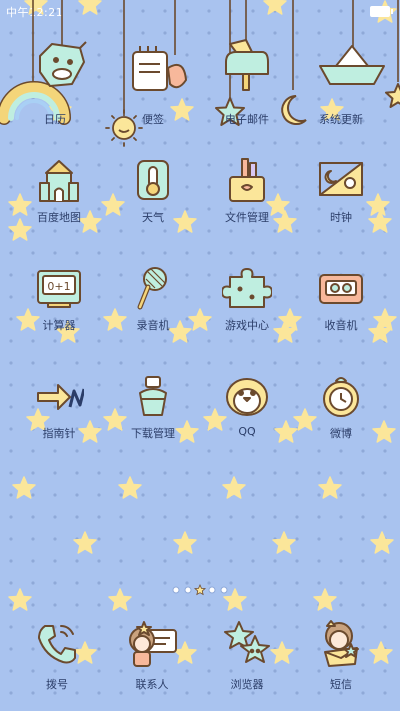  What do you see at coordinates (247, 431) in the screenshot?
I see `app-label: QQ` at bounding box center [247, 431].